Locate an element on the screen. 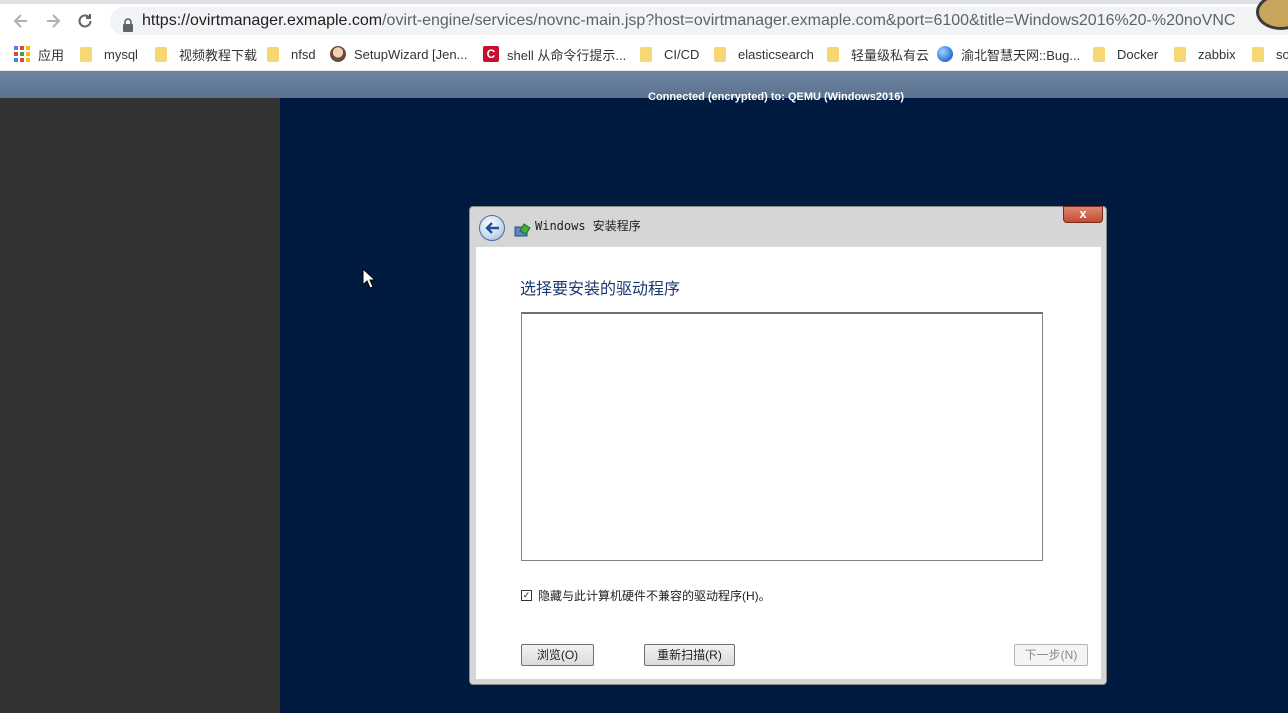 This screenshot has width=1288, height=713. bookmark-elasticsearch: elasticsearch is located at coordinates (764, 54).